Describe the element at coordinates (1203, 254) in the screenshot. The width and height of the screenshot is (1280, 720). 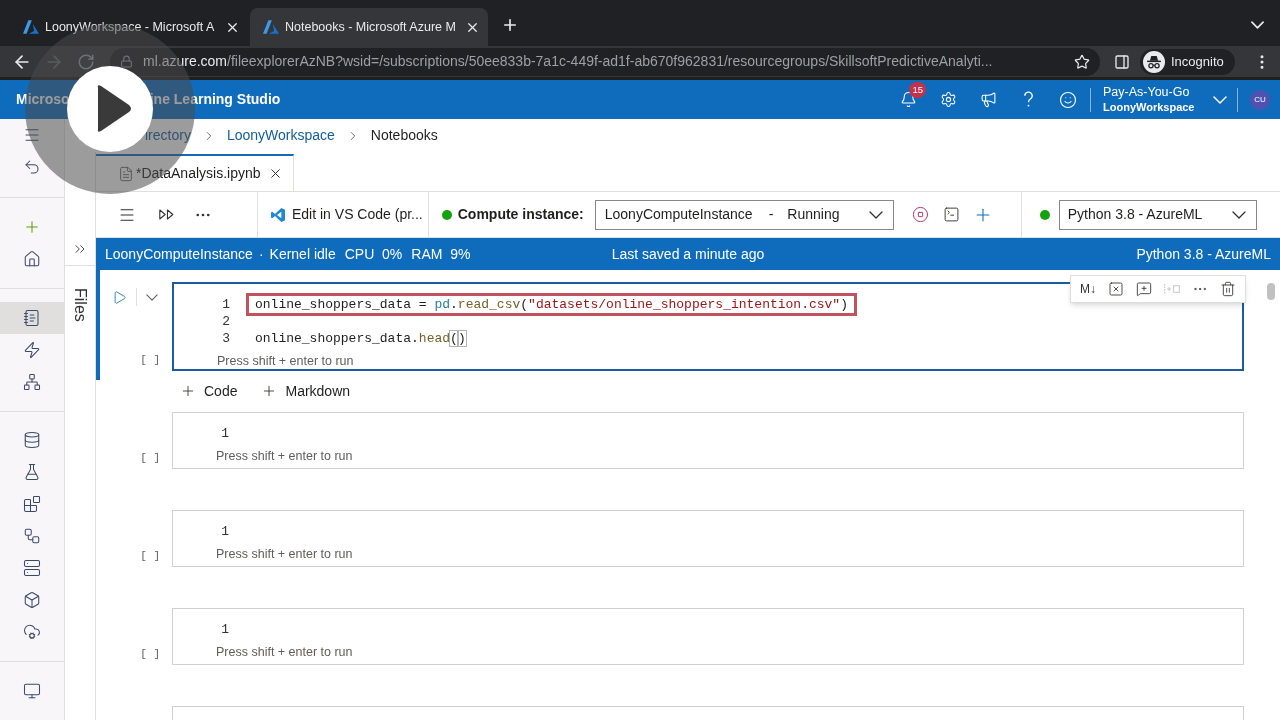
I see `kernel-name: Python 3.8 - AzureML` at that location.